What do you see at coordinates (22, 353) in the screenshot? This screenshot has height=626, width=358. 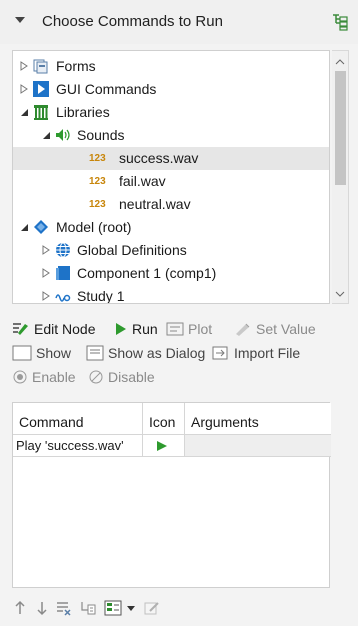 I see `show-icon` at bounding box center [22, 353].